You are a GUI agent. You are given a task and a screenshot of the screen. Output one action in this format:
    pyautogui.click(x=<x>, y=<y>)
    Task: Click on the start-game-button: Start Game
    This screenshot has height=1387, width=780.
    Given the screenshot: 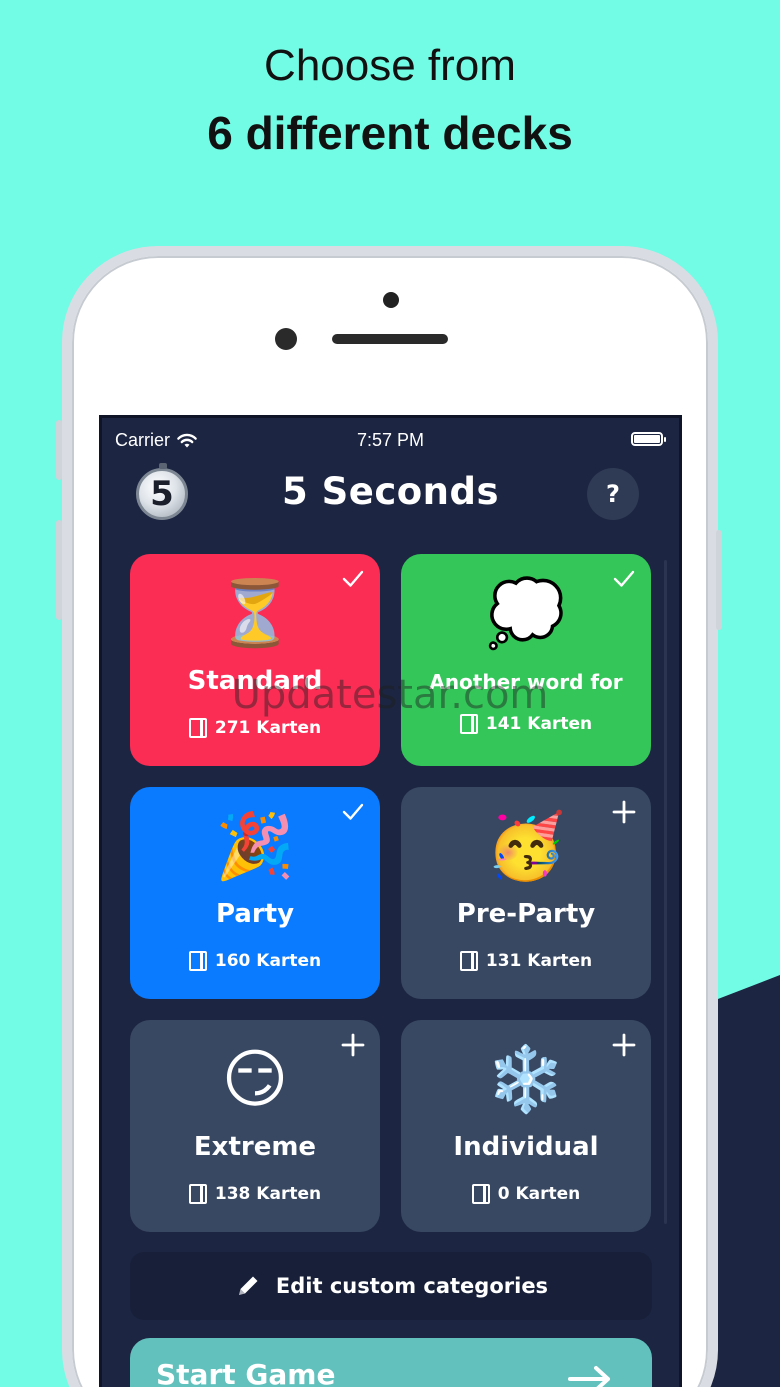 What is the action you would take?
    pyautogui.click(x=391, y=1362)
    